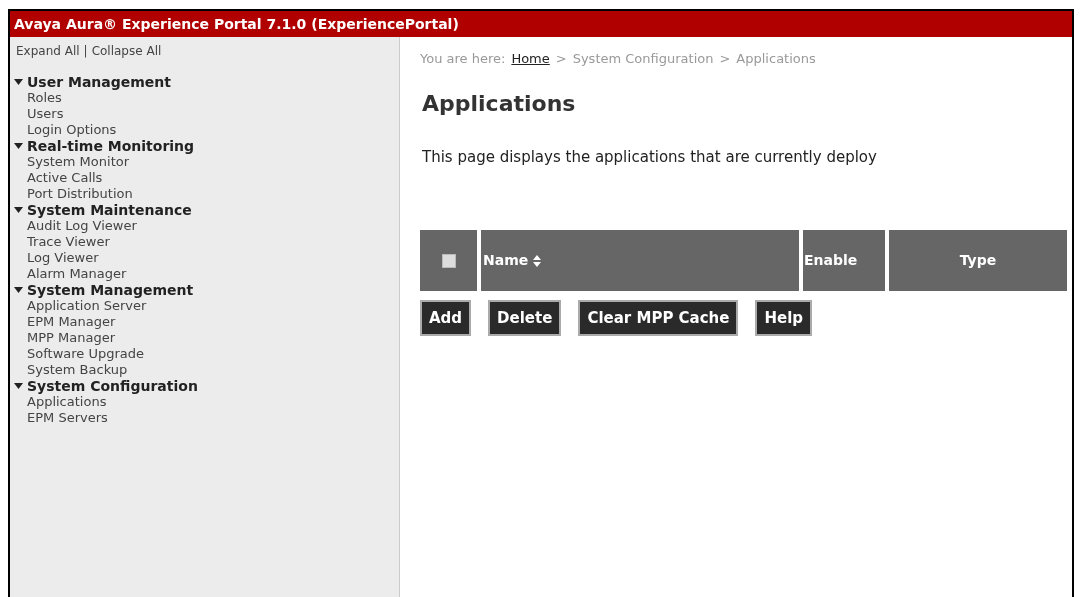 Image resolution: width=1081 pixels, height=597 pixels. Describe the element at coordinates (206, 306) in the screenshot. I see `nav-link: Application Server` at that location.